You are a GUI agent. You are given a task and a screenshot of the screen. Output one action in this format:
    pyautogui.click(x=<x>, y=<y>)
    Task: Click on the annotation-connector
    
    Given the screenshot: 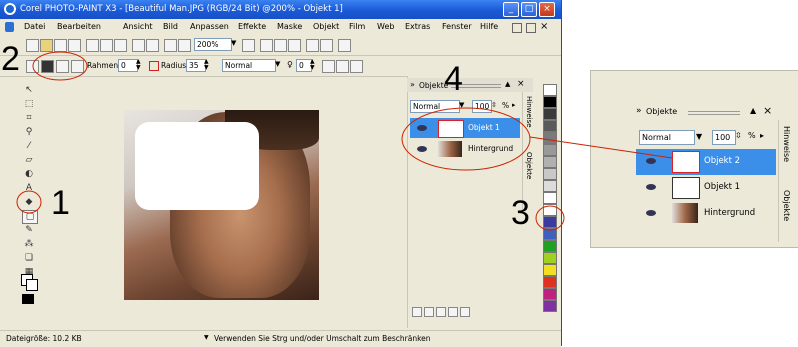 What is the action you would take?
    pyautogui.click(x=601, y=147)
    